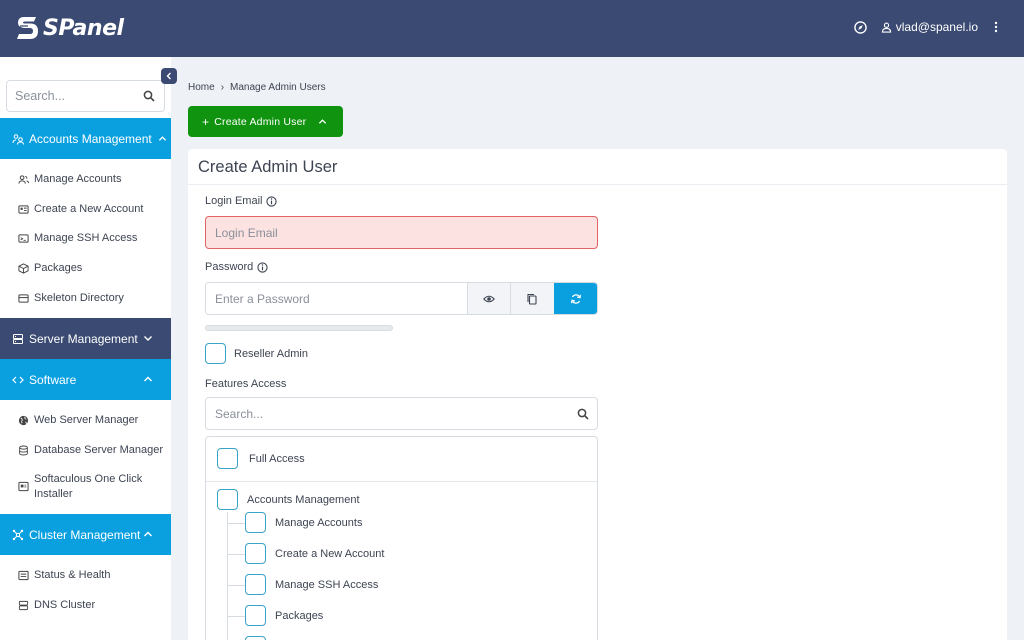  I want to click on sidebar-section-server-management: Server Management, so click(85, 338).